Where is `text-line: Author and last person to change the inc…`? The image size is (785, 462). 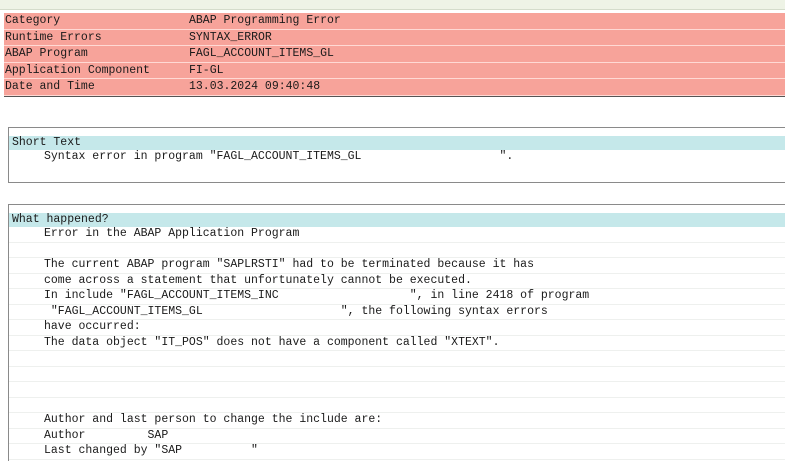
text-line: Author and last person to change the inc… is located at coordinates (397, 421).